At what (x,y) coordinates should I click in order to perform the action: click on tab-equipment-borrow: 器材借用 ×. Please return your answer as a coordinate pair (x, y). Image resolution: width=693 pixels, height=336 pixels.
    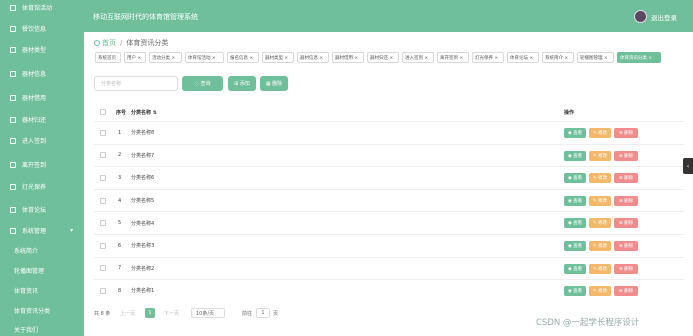
    Looking at the image, I should click on (348, 57).